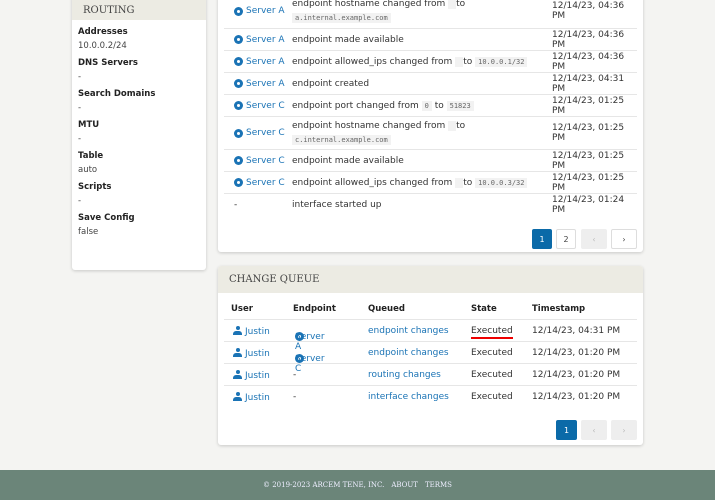 The width and height of the screenshot is (715, 500). What do you see at coordinates (95, 187) in the screenshot?
I see `field-label: Scripts` at bounding box center [95, 187].